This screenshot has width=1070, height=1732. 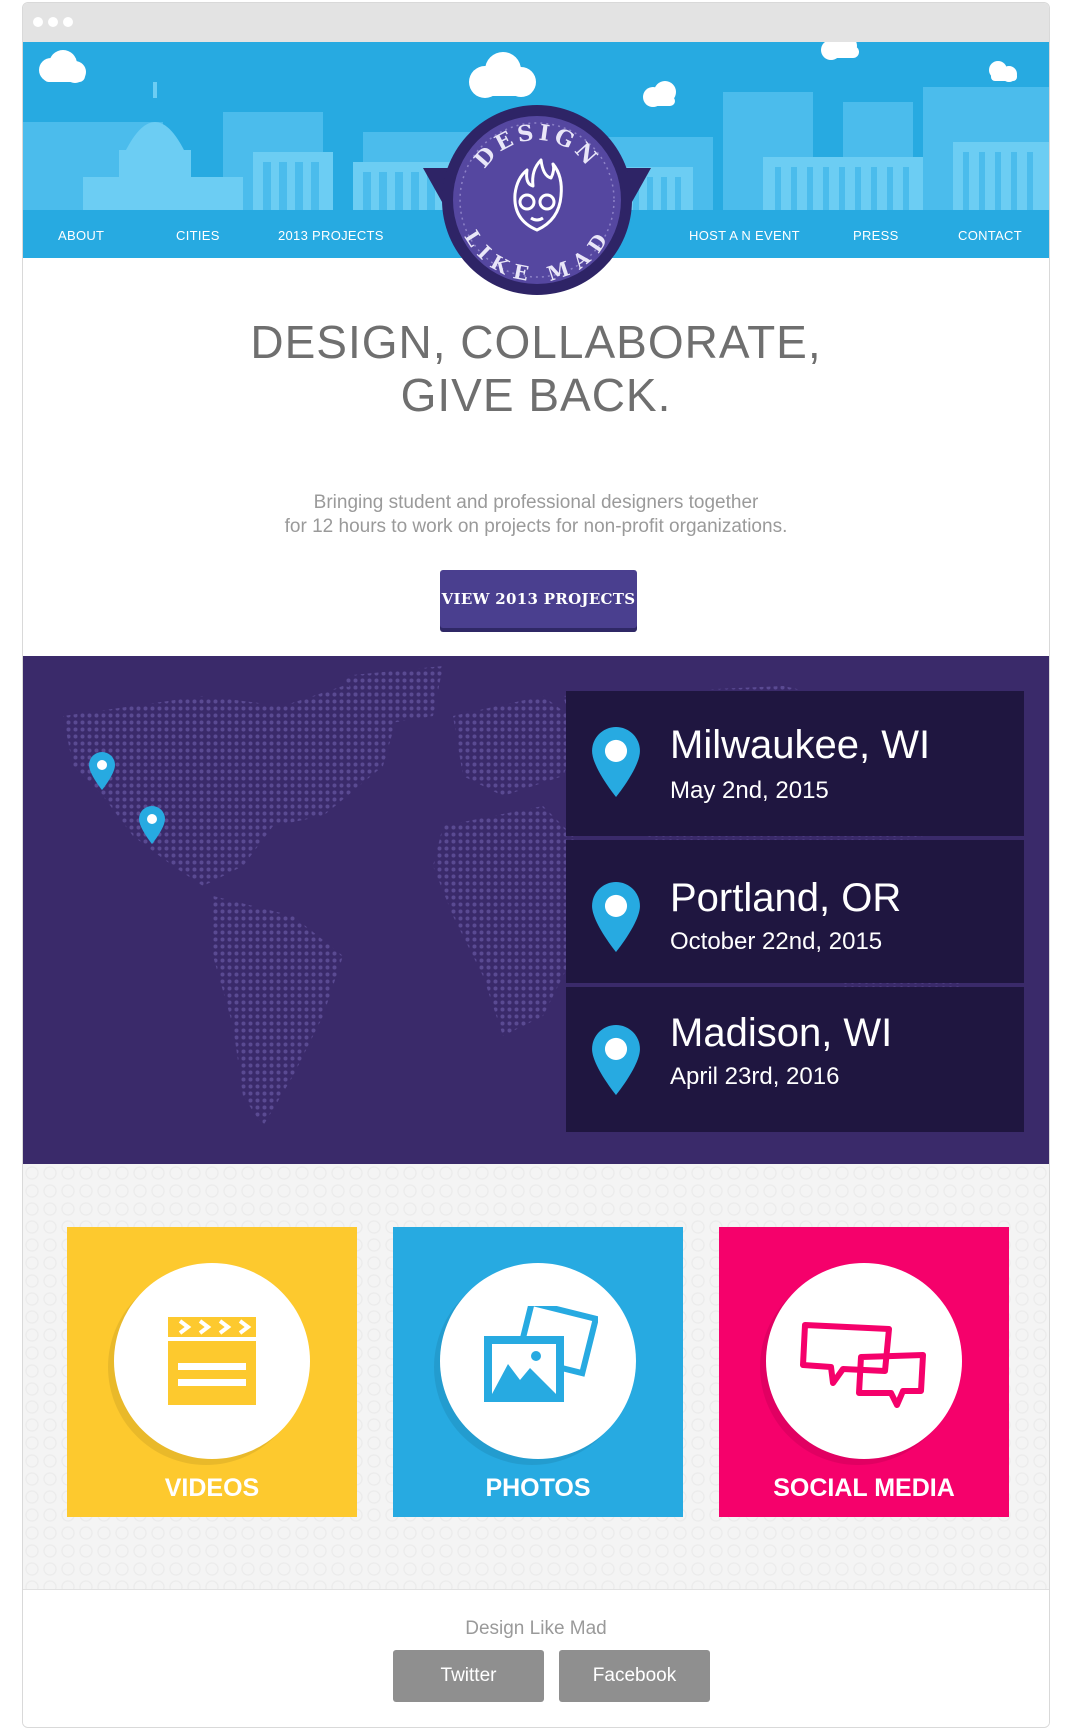 I want to click on footer-site-name: Design Like Mad, so click(x=536, y=1628).